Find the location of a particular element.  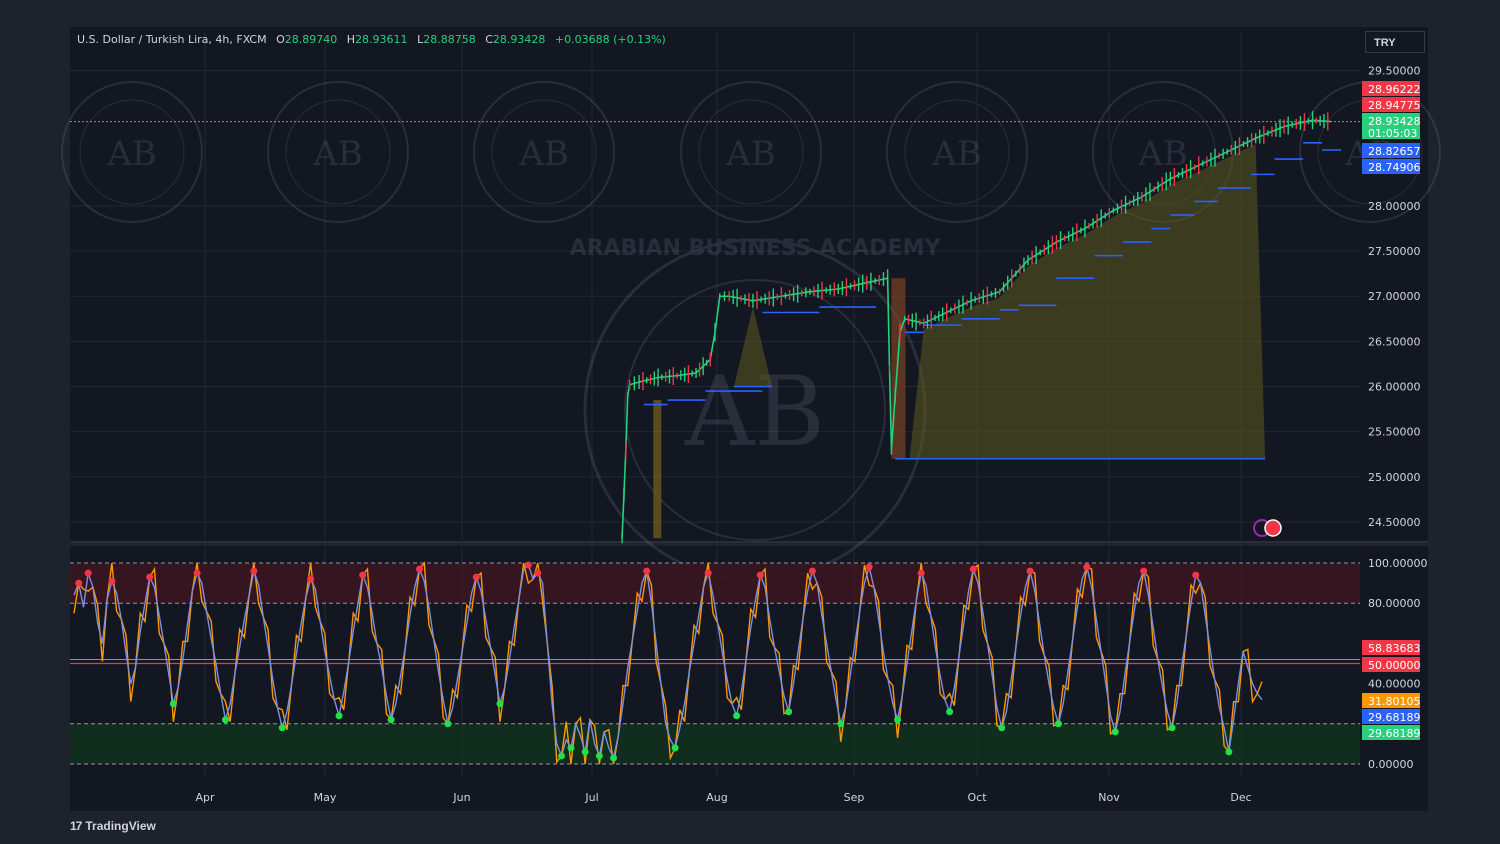

close-value: 28.93428 is located at coordinates (519, 39).